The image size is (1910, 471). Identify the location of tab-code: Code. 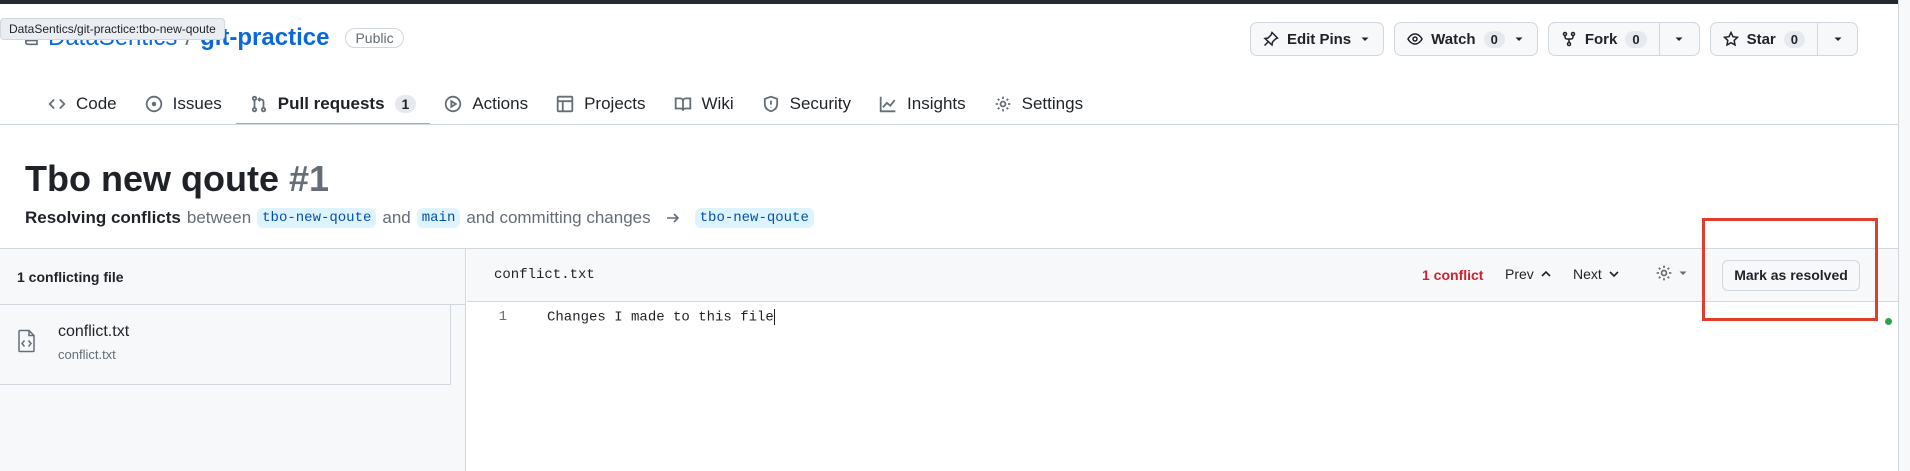
(82, 104).